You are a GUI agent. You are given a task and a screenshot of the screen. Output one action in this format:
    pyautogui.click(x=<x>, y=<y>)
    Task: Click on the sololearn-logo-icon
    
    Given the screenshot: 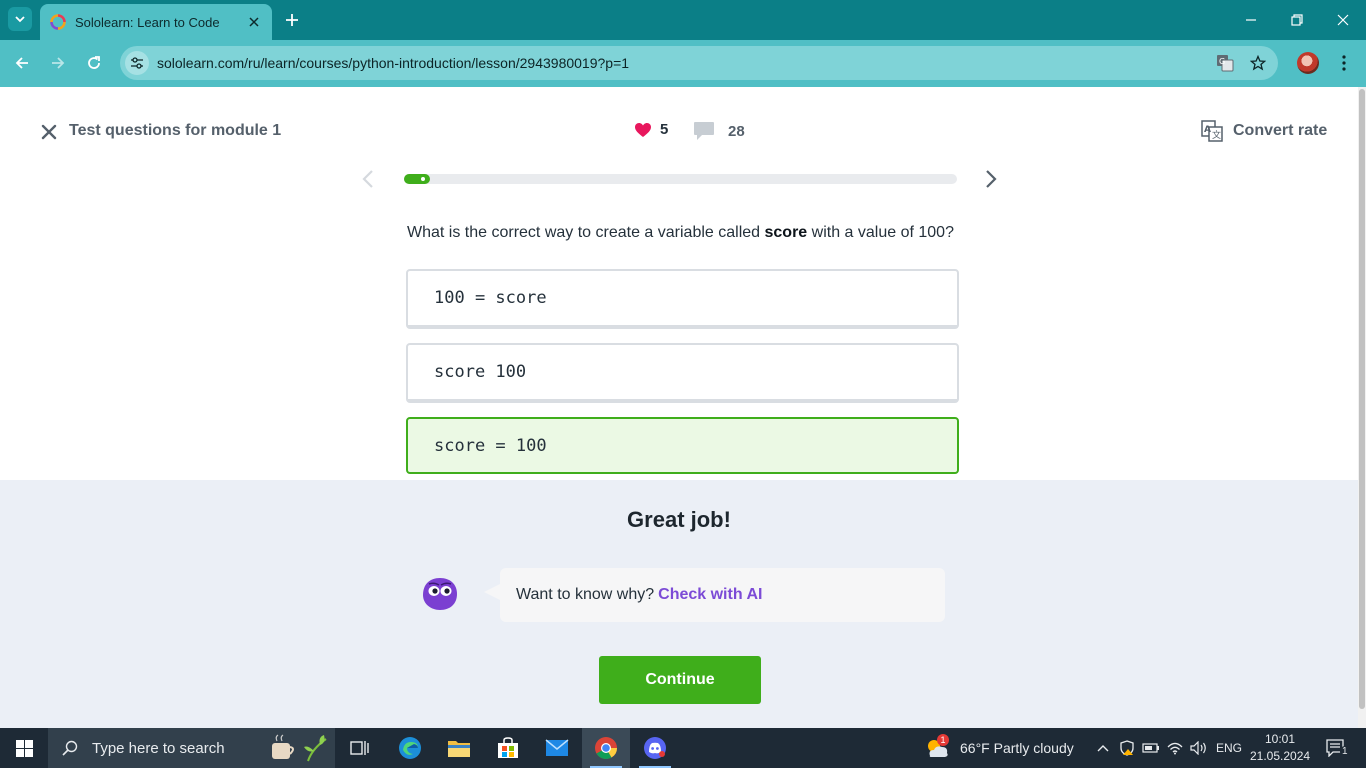 What is the action you would take?
    pyautogui.click(x=58, y=22)
    